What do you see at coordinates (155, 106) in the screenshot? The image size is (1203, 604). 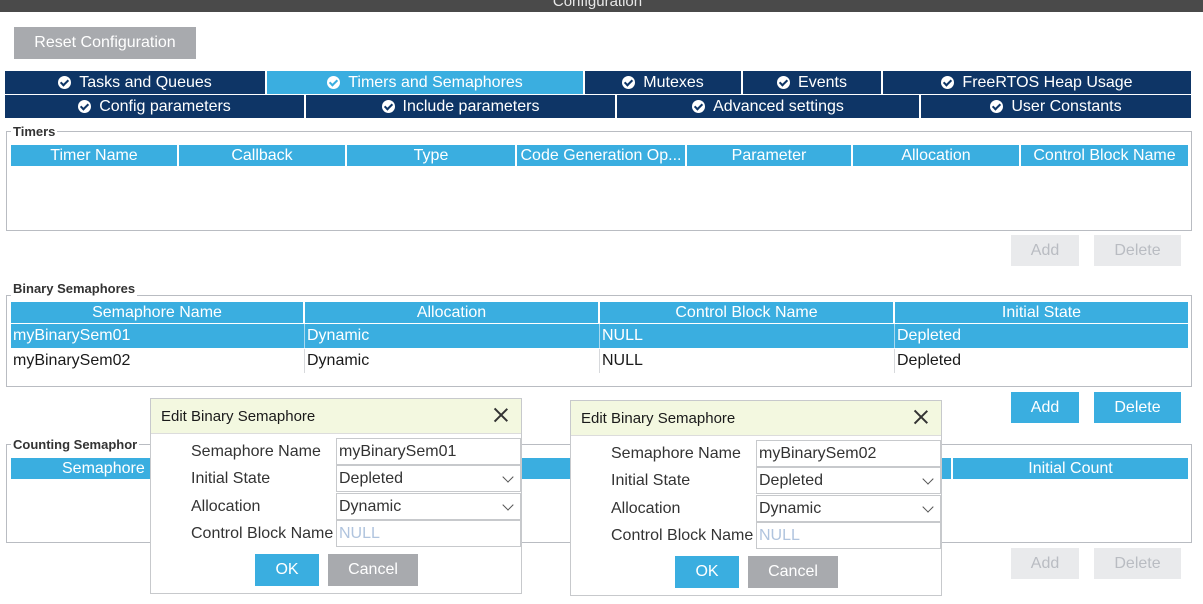 I see `tab-config-parameters: Config parameters` at bounding box center [155, 106].